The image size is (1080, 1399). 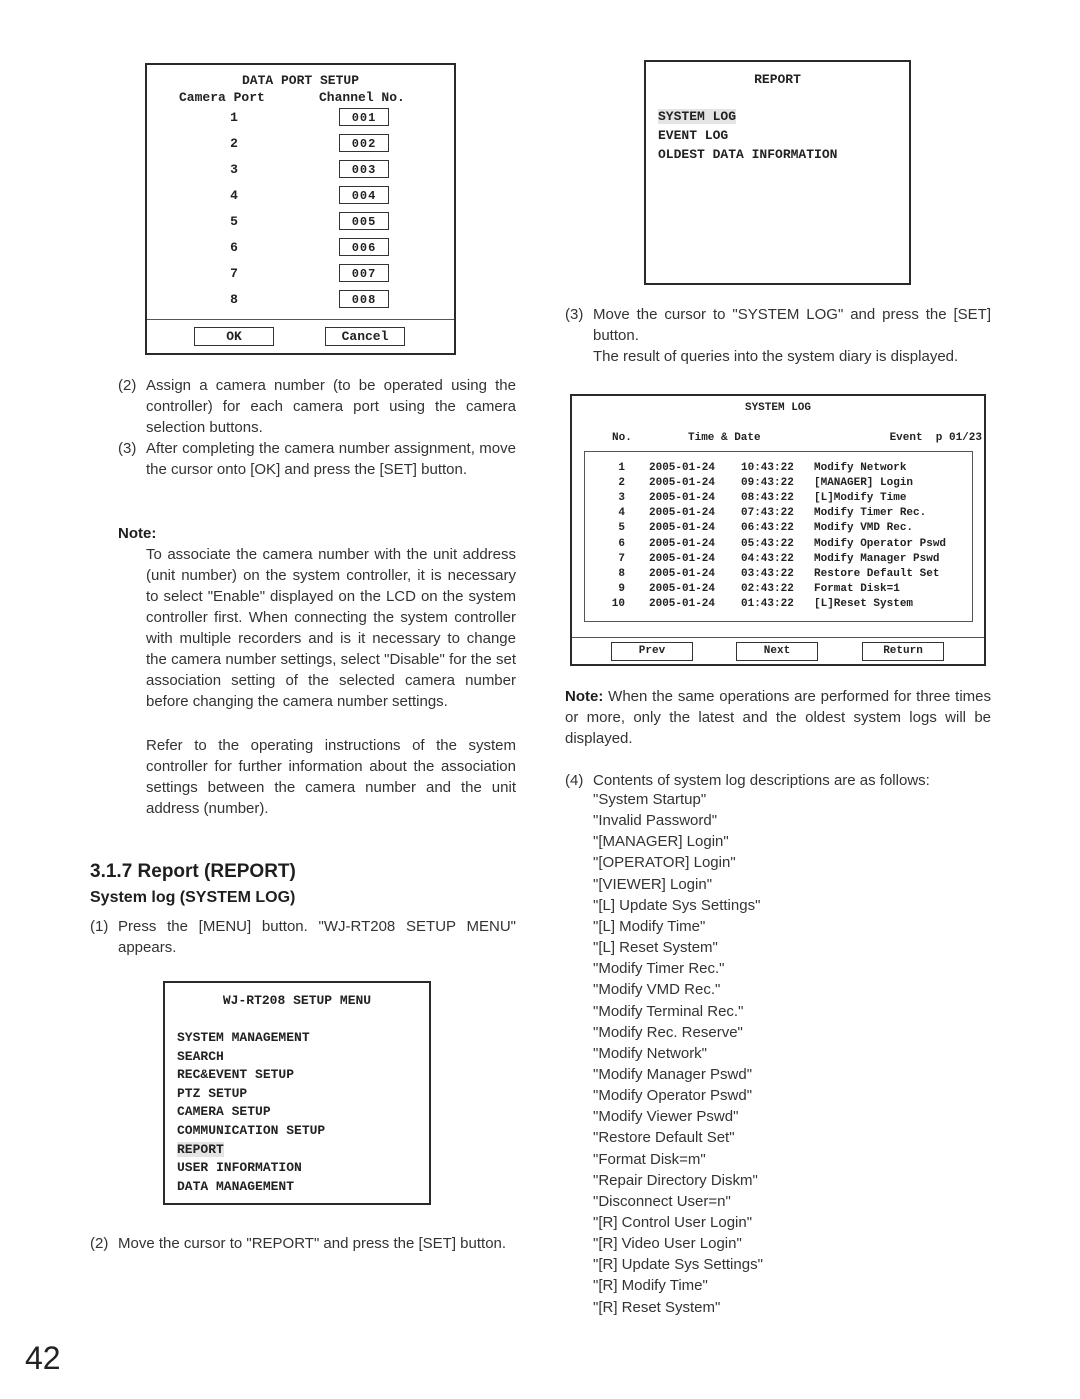 What do you see at coordinates (621, 558) in the screenshot?
I see `log-number: 7` at bounding box center [621, 558].